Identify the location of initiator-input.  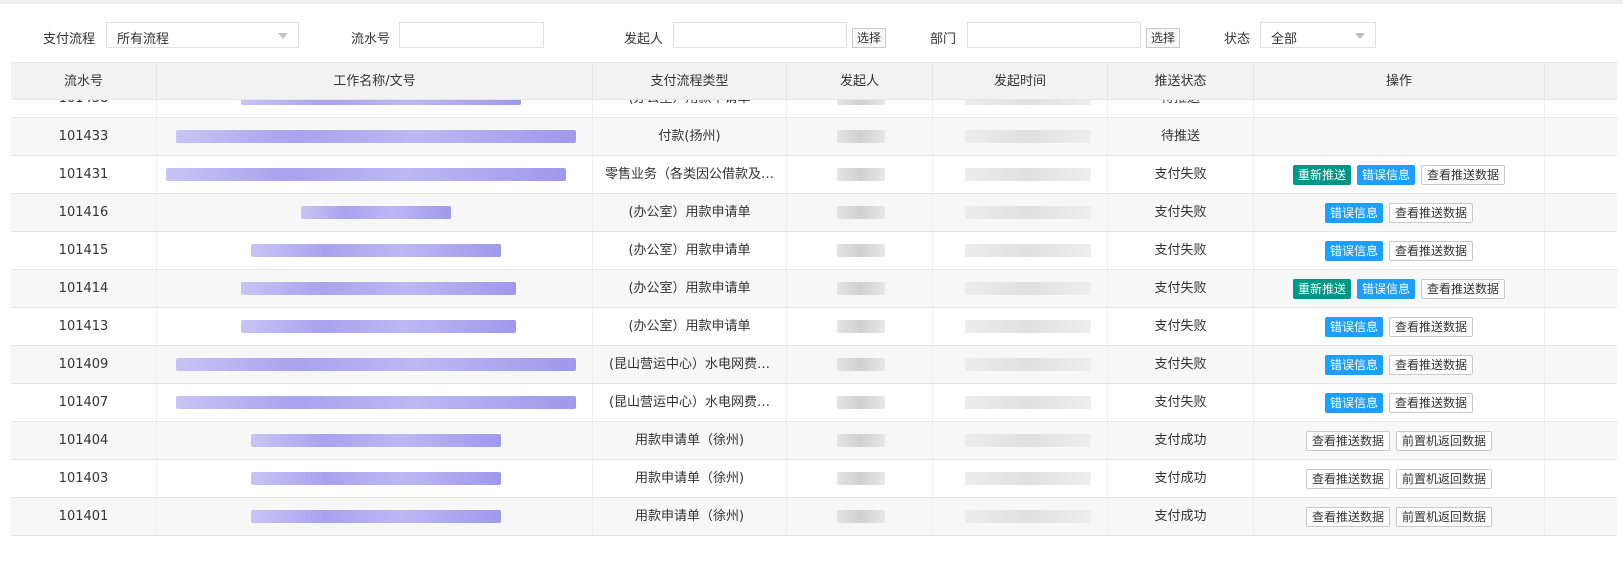
(760, 35).